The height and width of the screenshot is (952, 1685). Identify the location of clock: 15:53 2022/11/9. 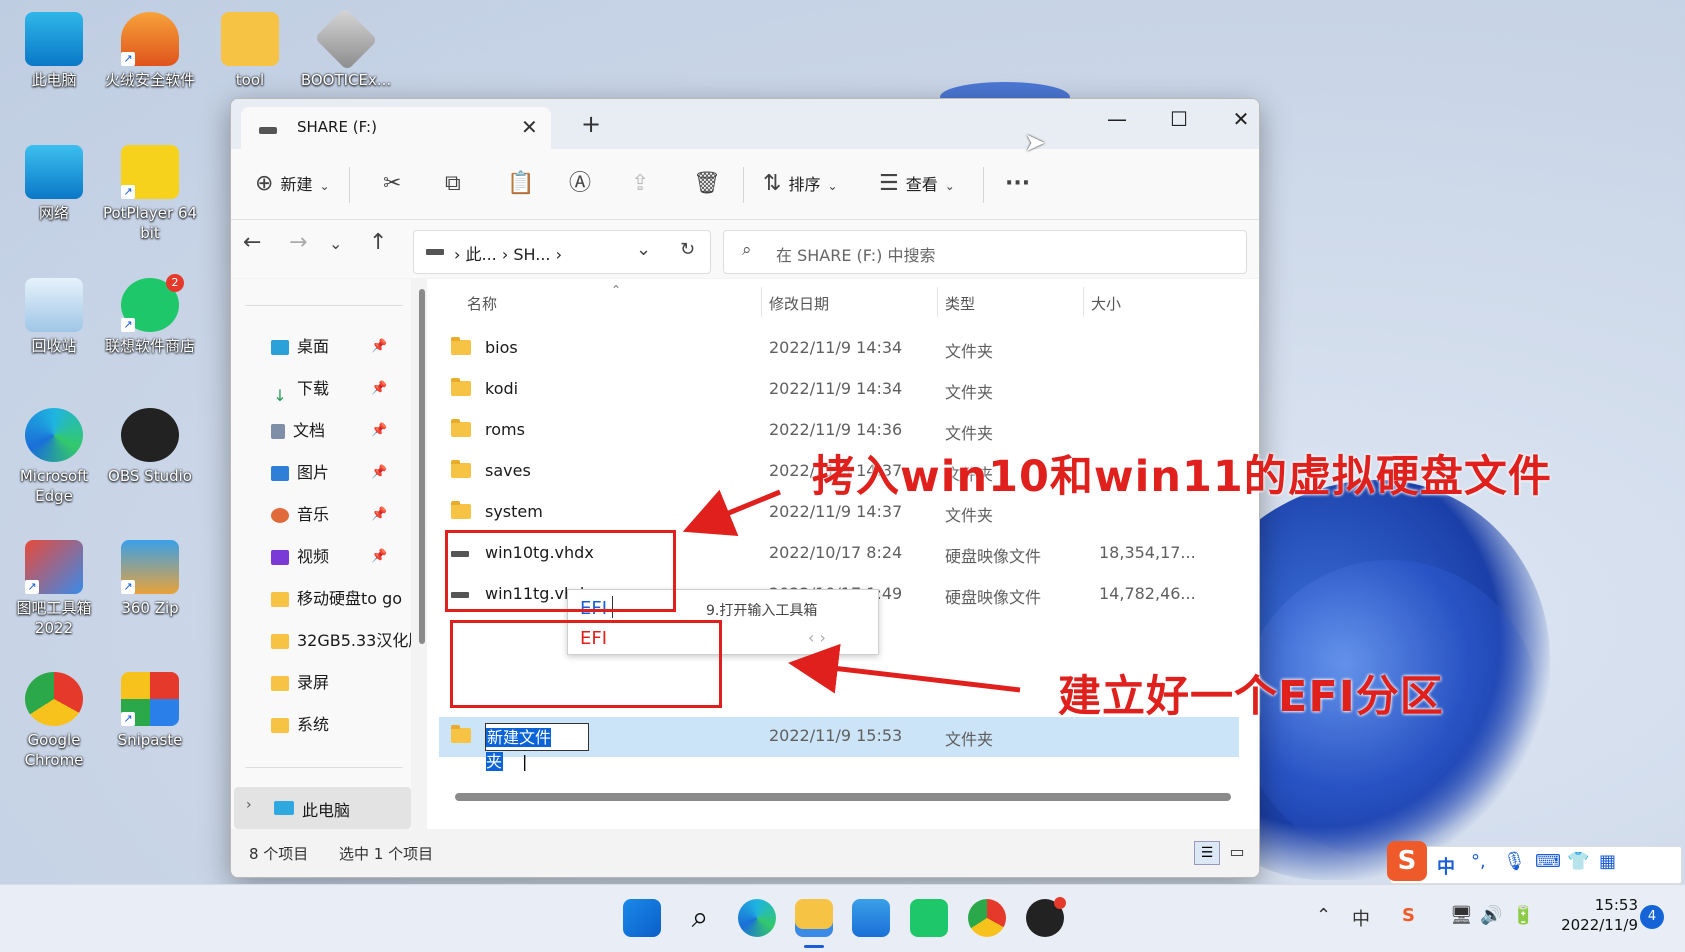
(1593, 915).